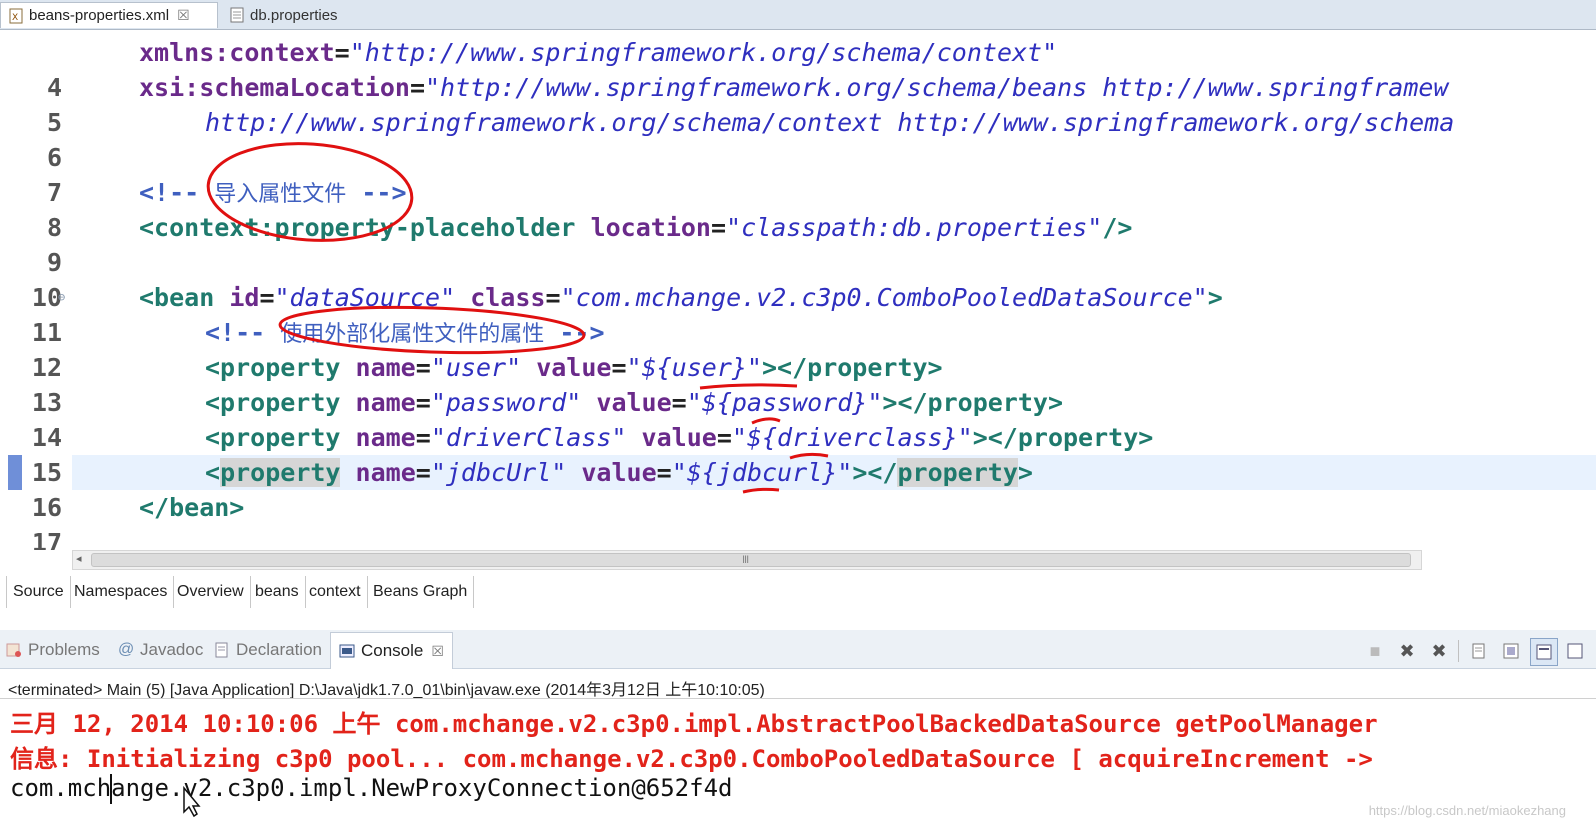 The height and width of the screenshot is (837, 1596). What do you see at coordinates (357, 227) in the screenshot?
I see `tag-name: <context:property-placeholder` at bounding box center [357, 227].